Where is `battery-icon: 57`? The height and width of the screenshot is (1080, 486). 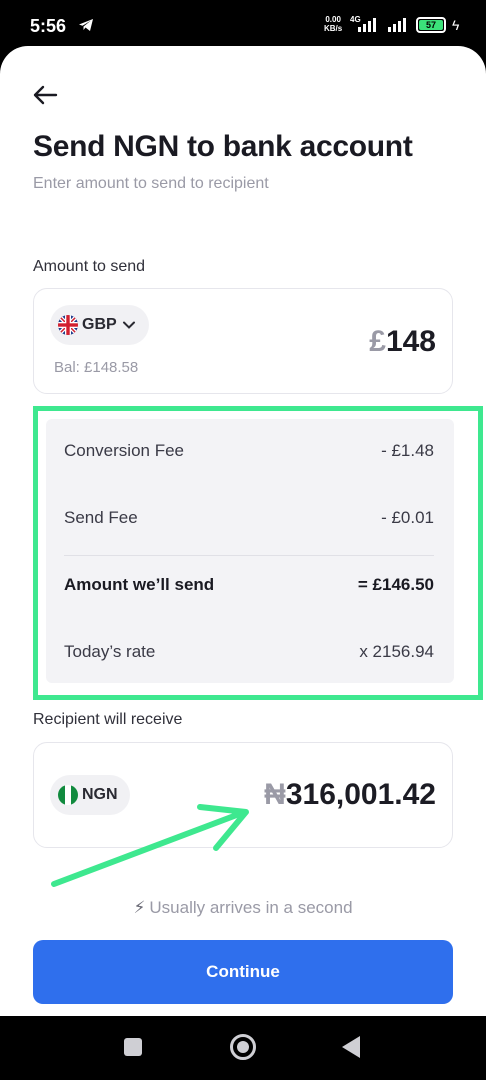
battery-icon: 57 is located at coordinates (431, 25).